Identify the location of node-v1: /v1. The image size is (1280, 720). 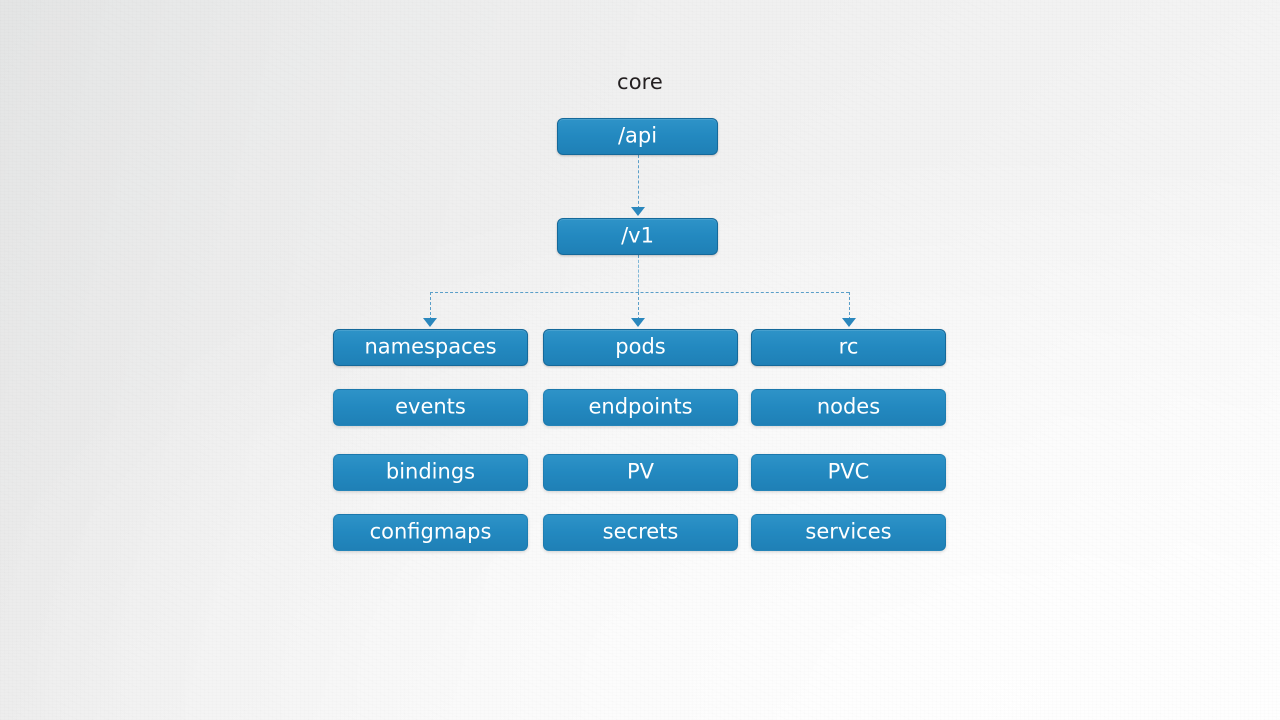
(637, 236).